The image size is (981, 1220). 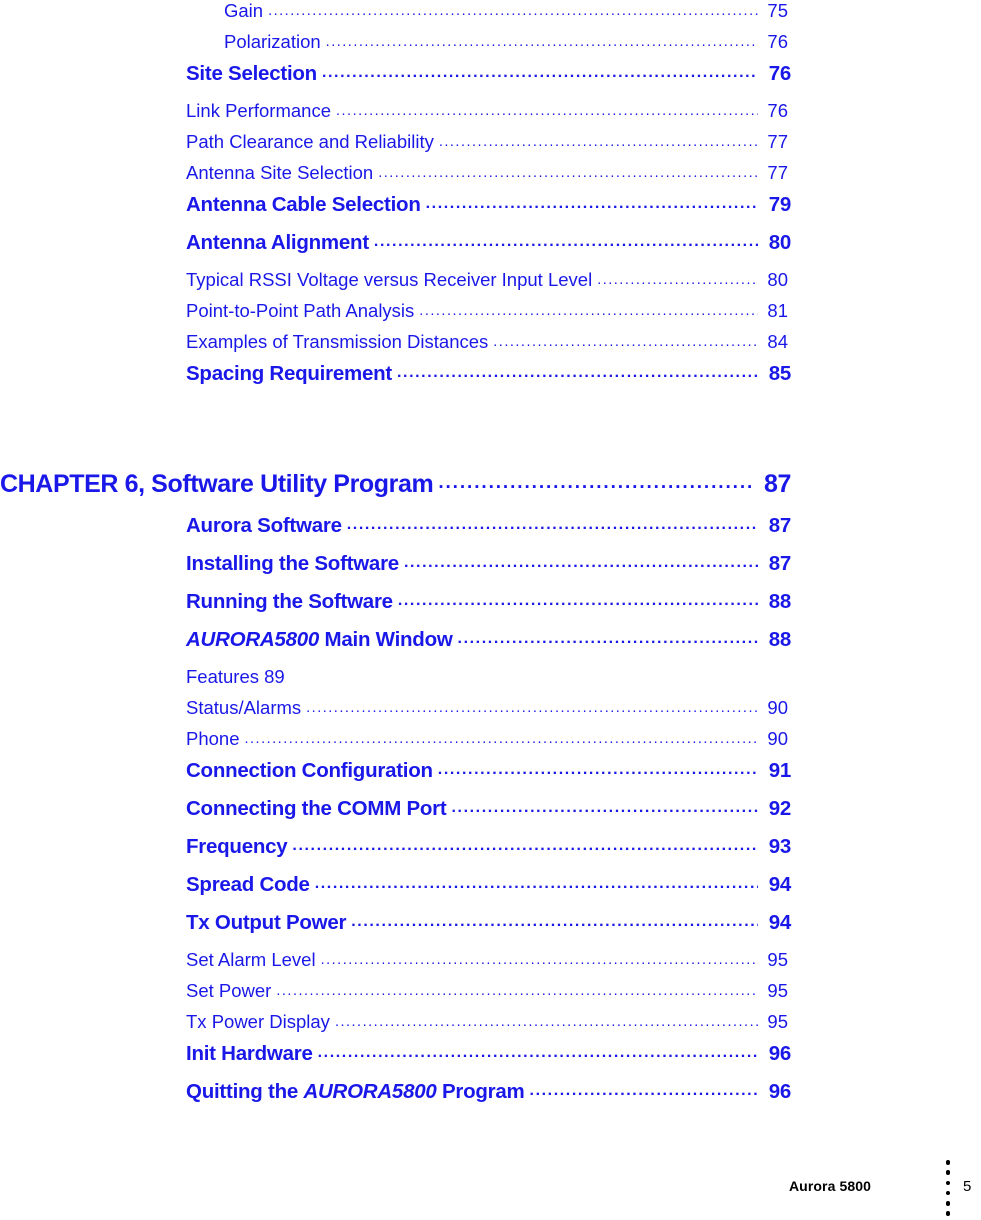 I want to click on toc-entry-page-number: 77, so click(x=777, y=141).